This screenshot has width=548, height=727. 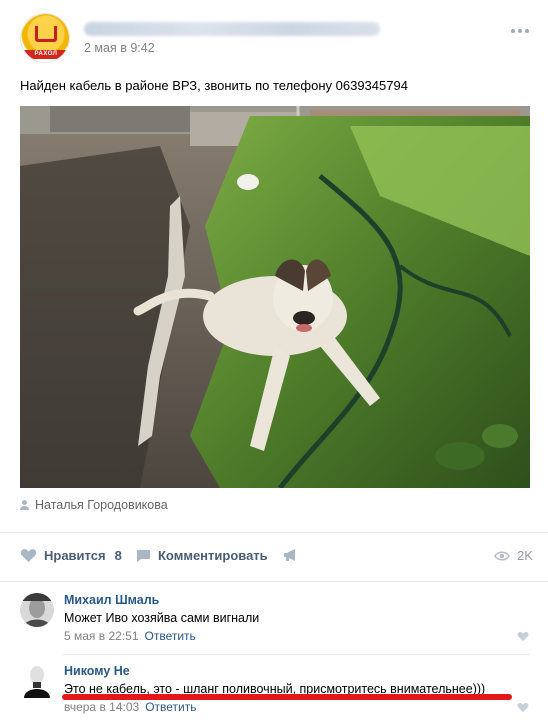 What do you see at coordinates (46, 54) in the screenshot?
I see `avatar-logo-banner: РАХОЛ` at bounding box center [46, 54].